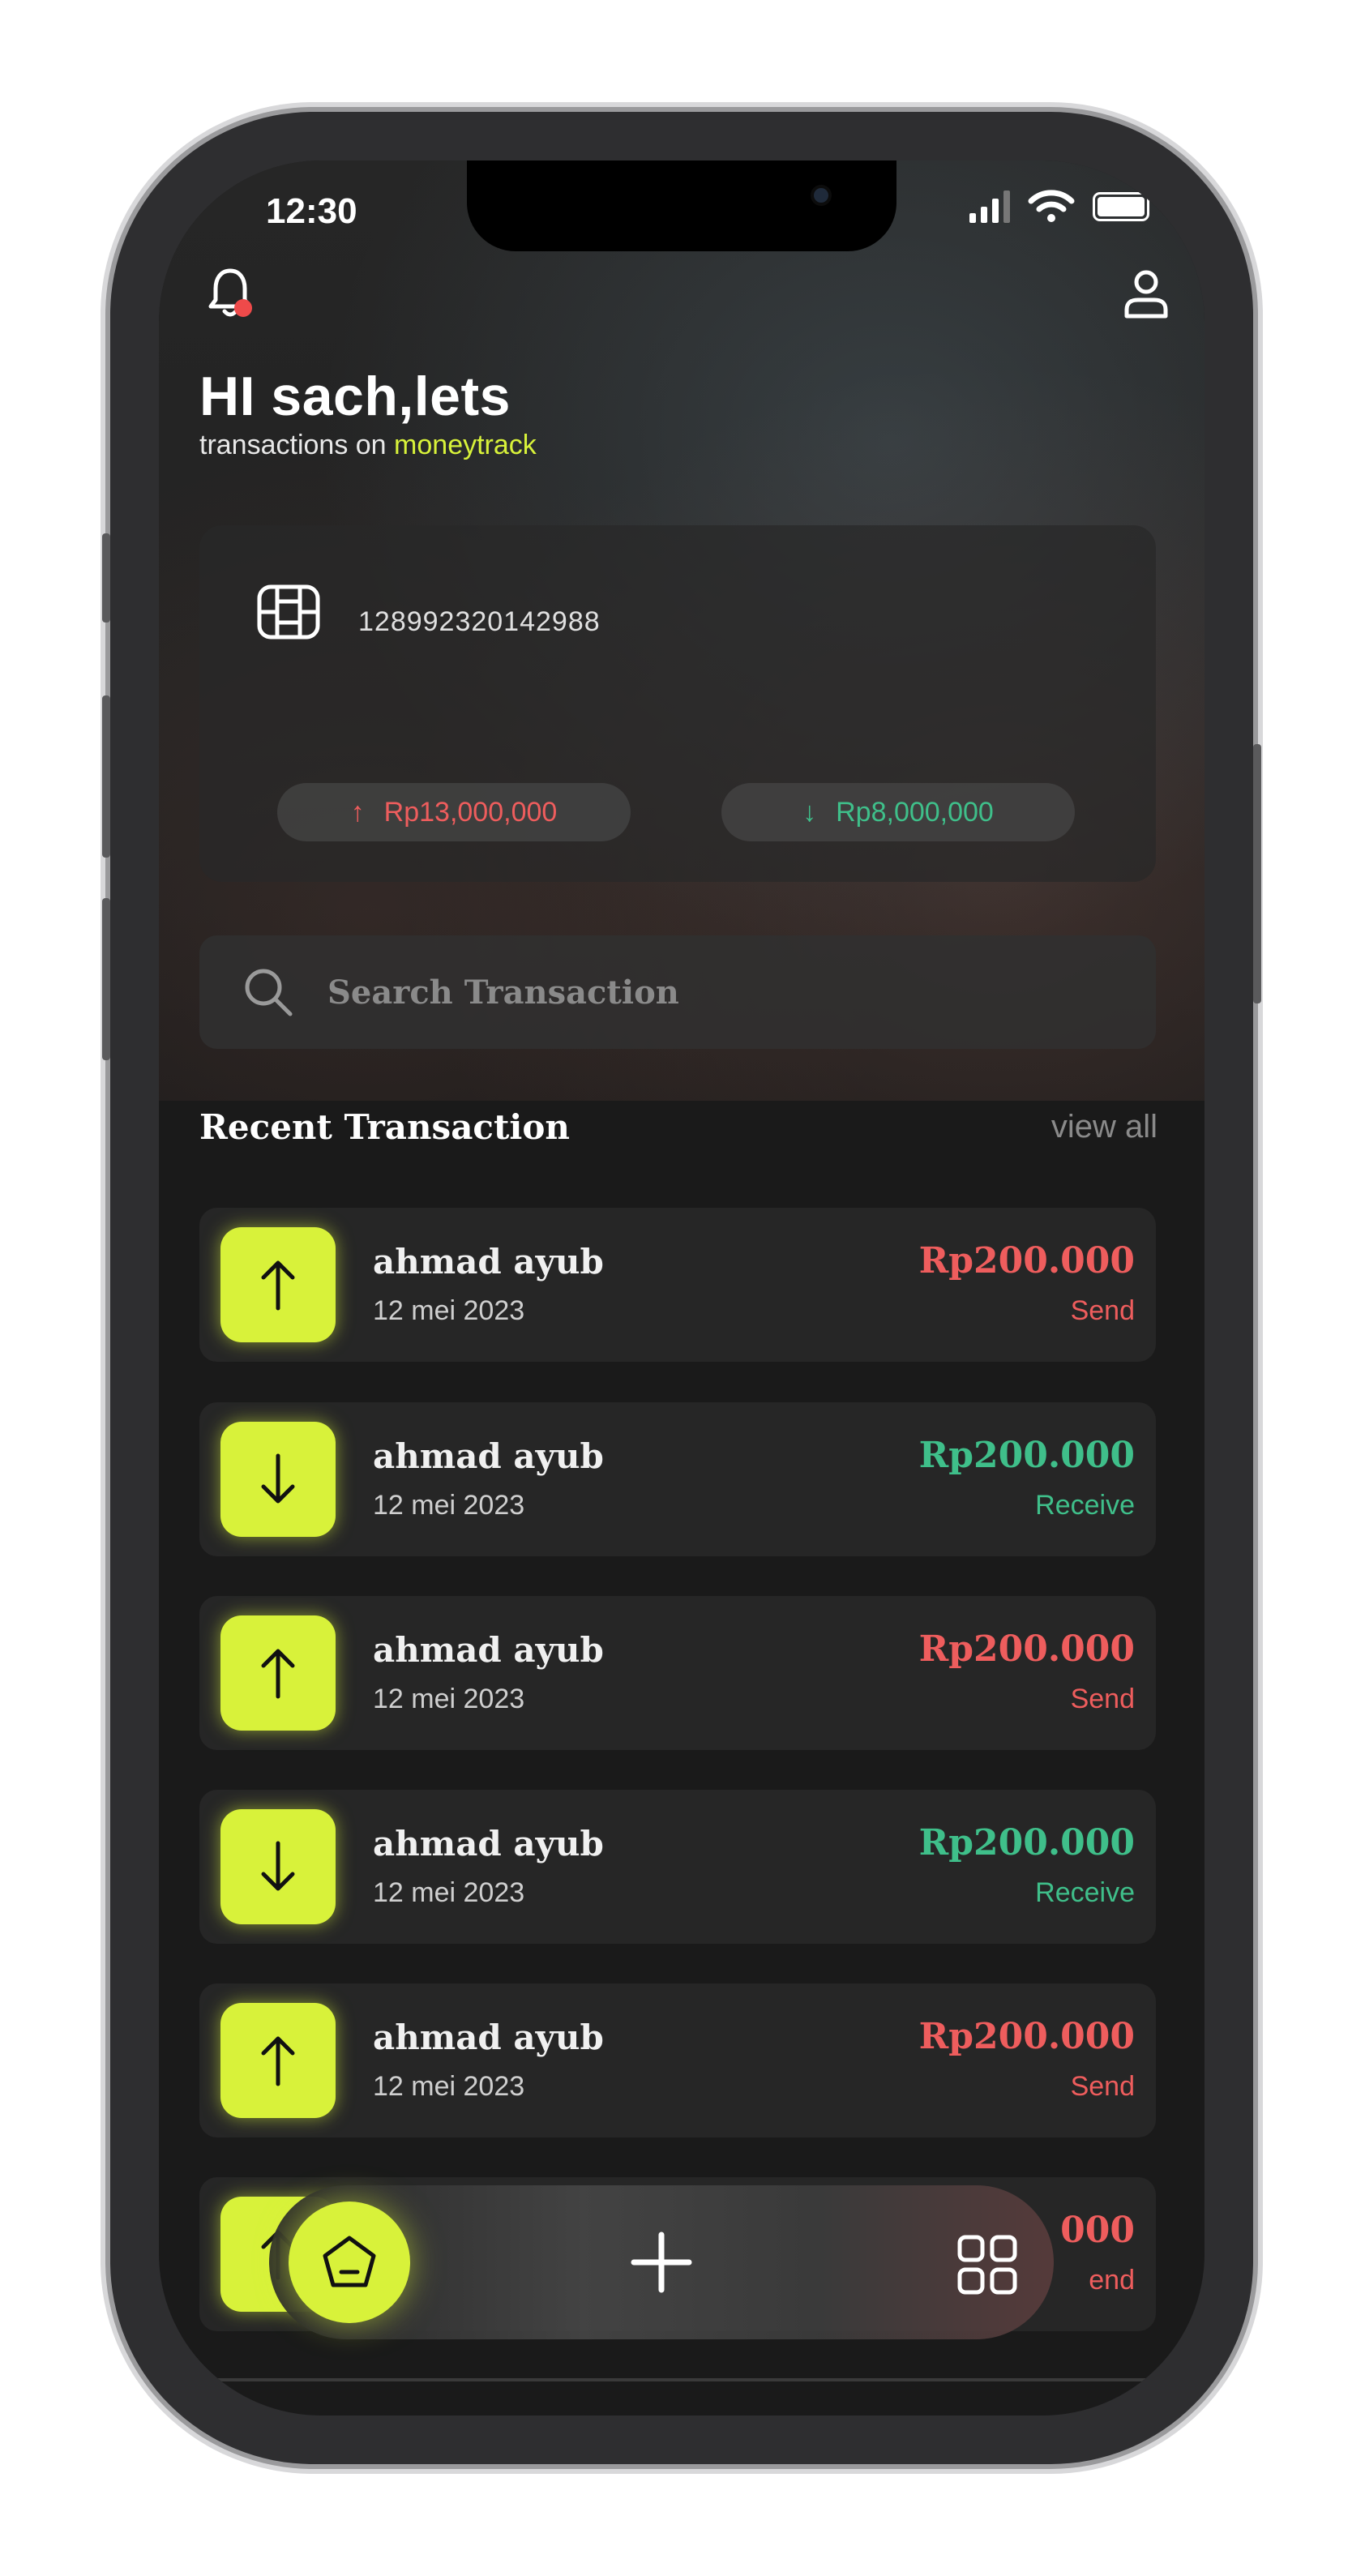 The image size is (1365, 2576). I want to click on status-time: 12:30, so click(311, 211).